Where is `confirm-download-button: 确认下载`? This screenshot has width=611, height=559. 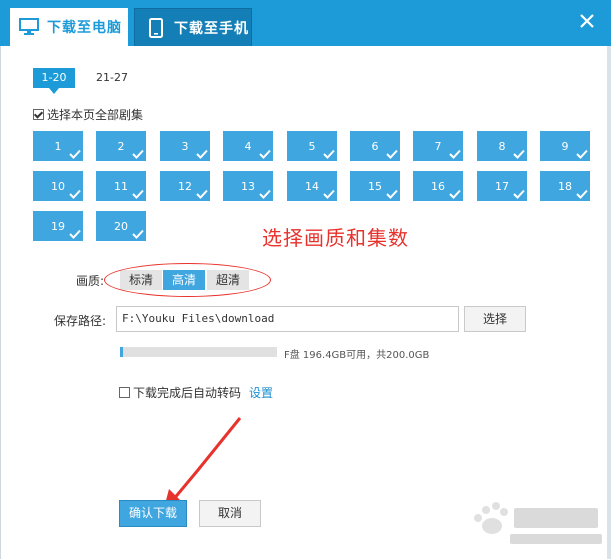 confirm-download-button: 确认下载 is located at coordinates (153, 513).